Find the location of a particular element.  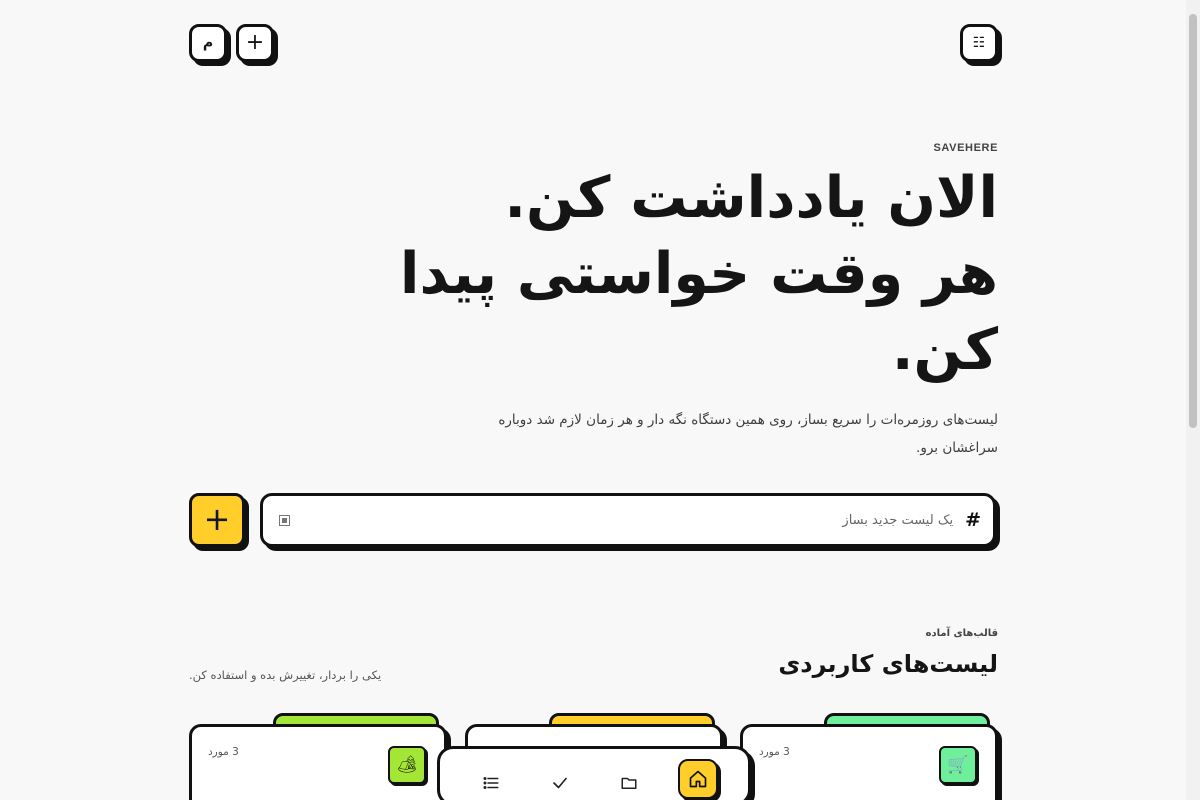

templates-hint: یکی را بردار، تغییرش بده و استفاده کن. is located at coordinates (285, 675).